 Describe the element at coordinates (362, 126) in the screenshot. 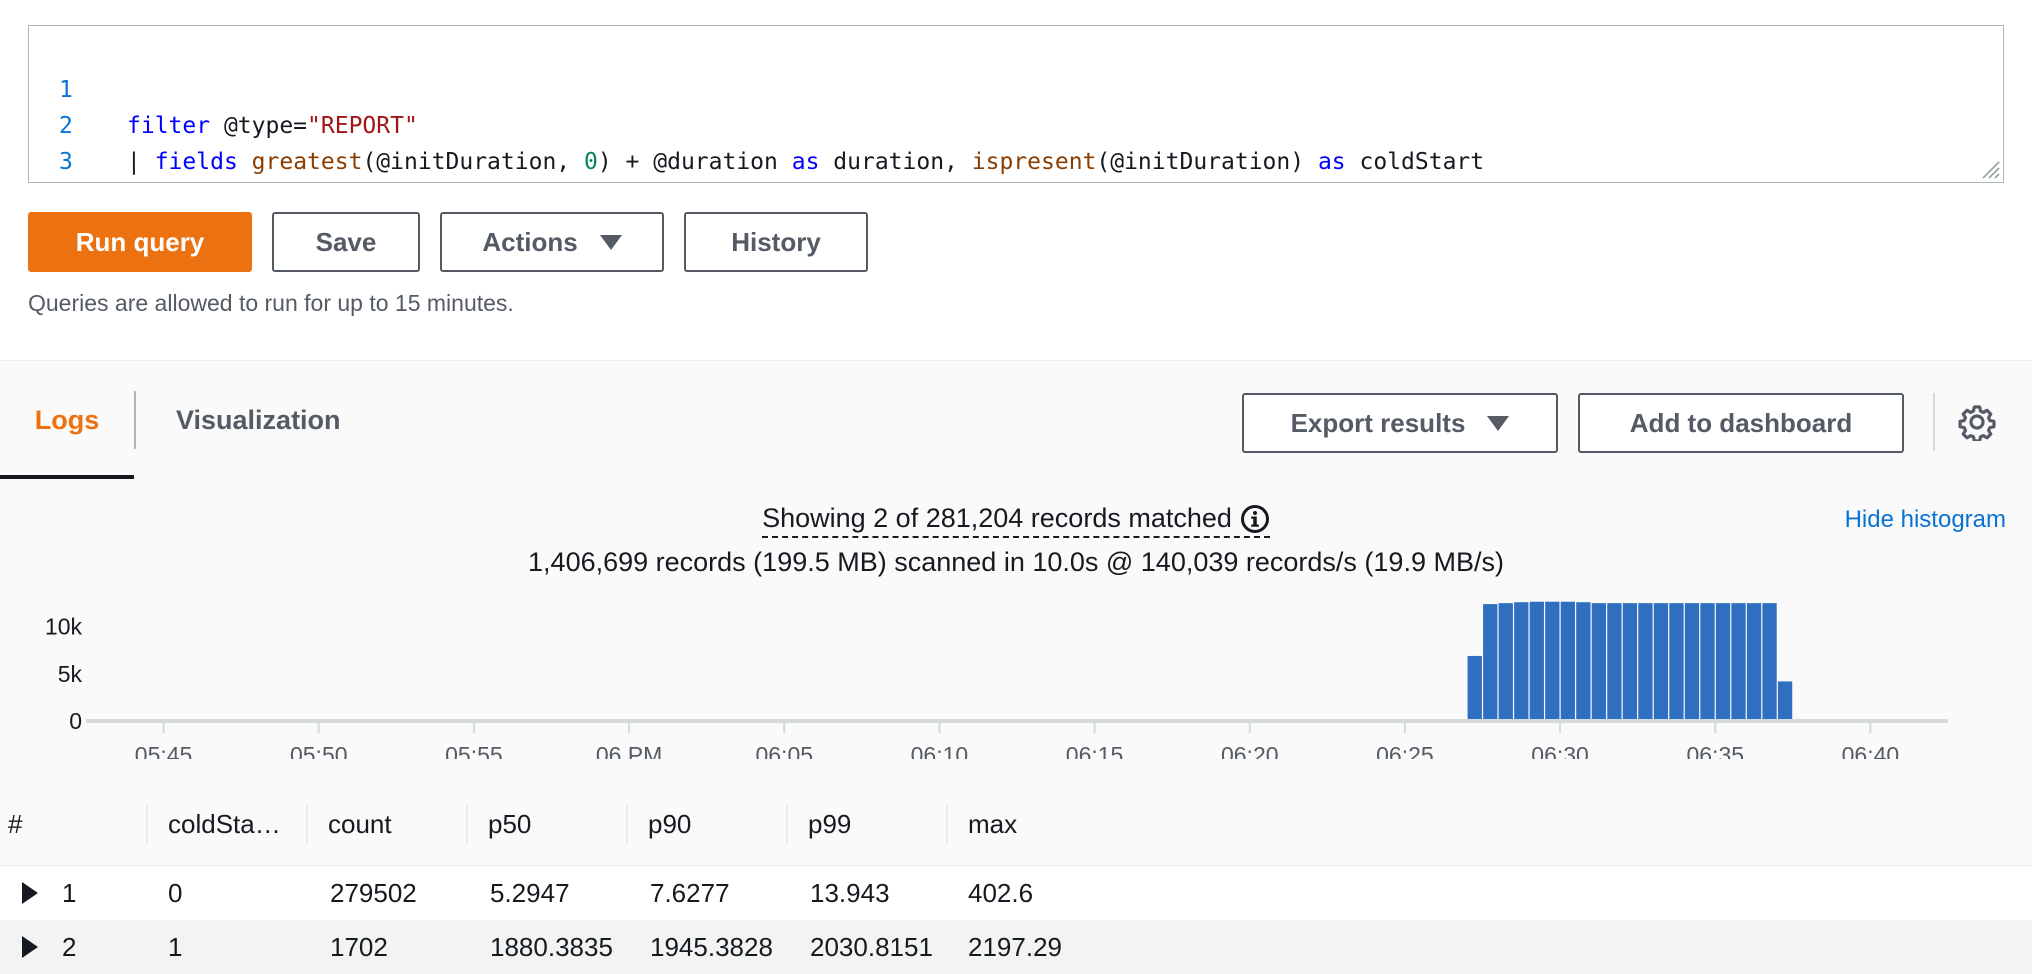

I see `code-token: "REPORT"` at that location.